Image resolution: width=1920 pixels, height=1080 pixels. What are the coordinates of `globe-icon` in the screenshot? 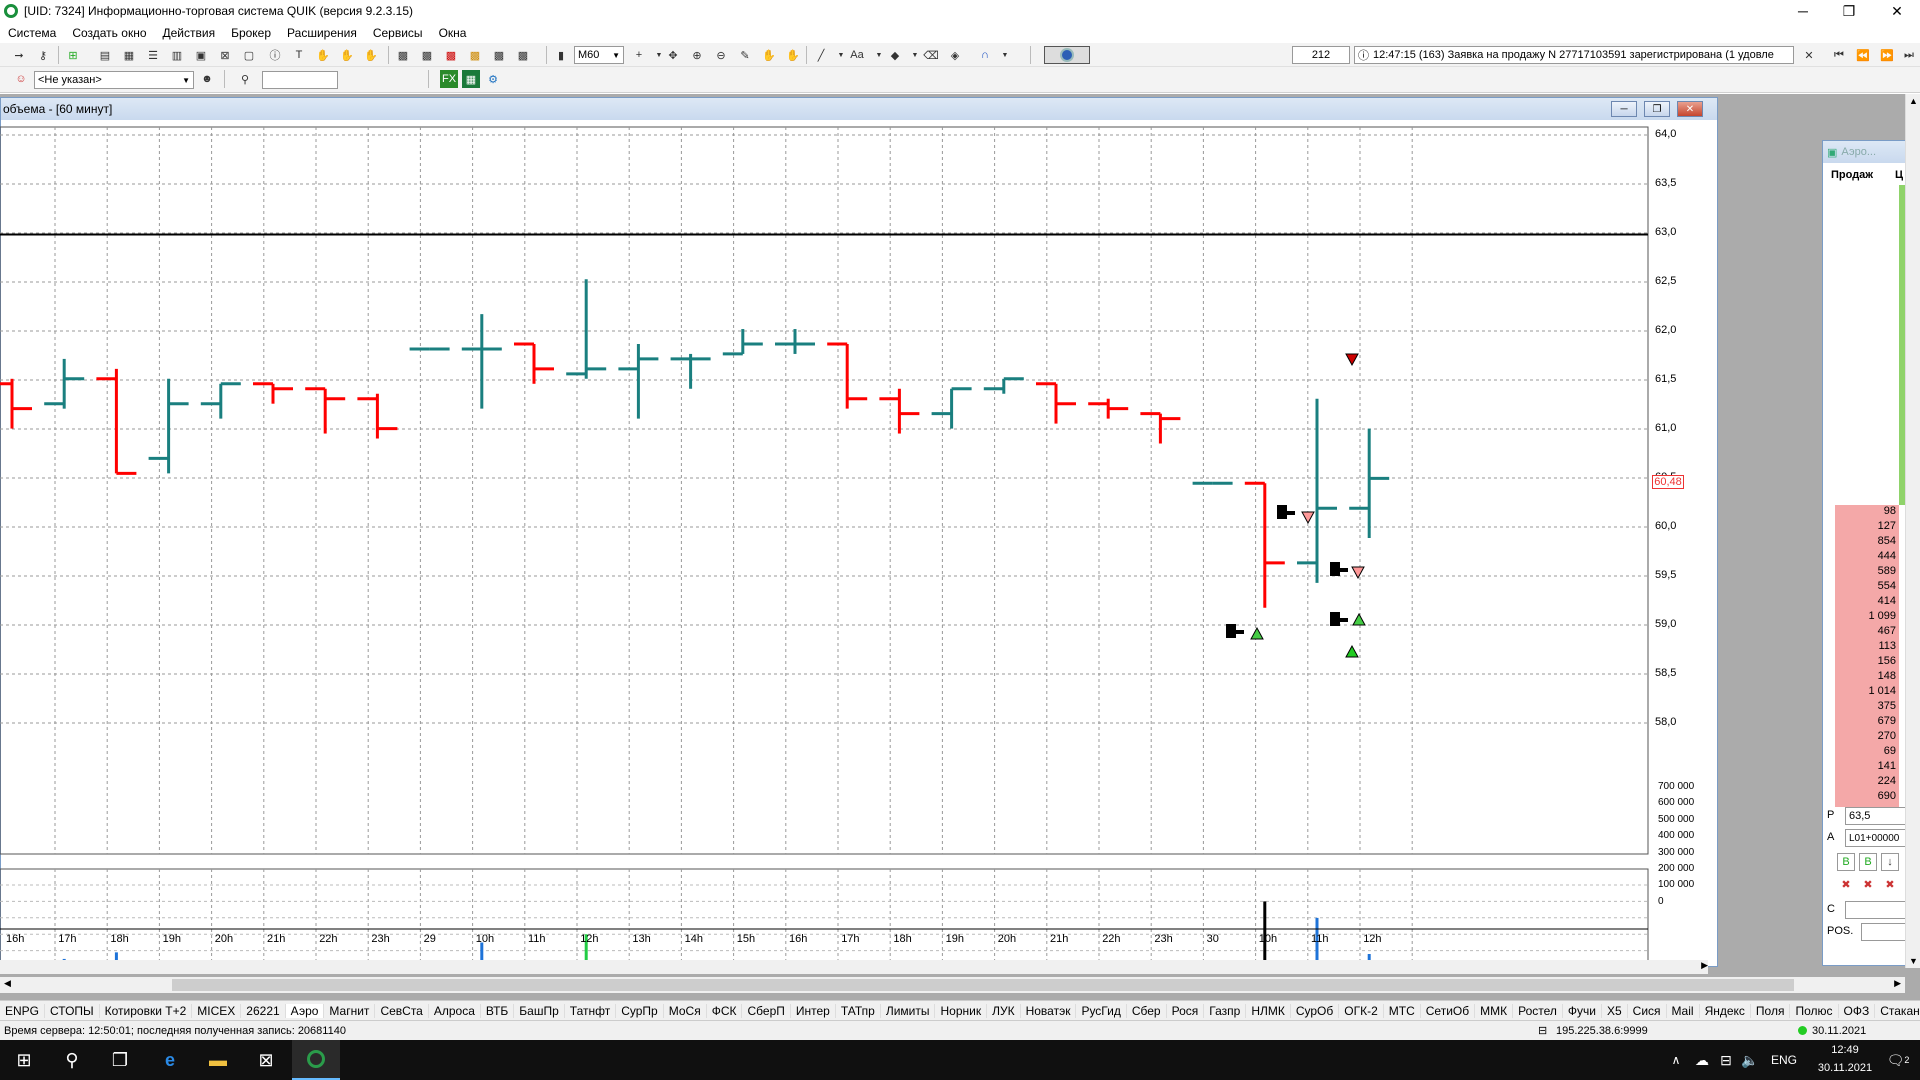 It's located at (1067, 55).